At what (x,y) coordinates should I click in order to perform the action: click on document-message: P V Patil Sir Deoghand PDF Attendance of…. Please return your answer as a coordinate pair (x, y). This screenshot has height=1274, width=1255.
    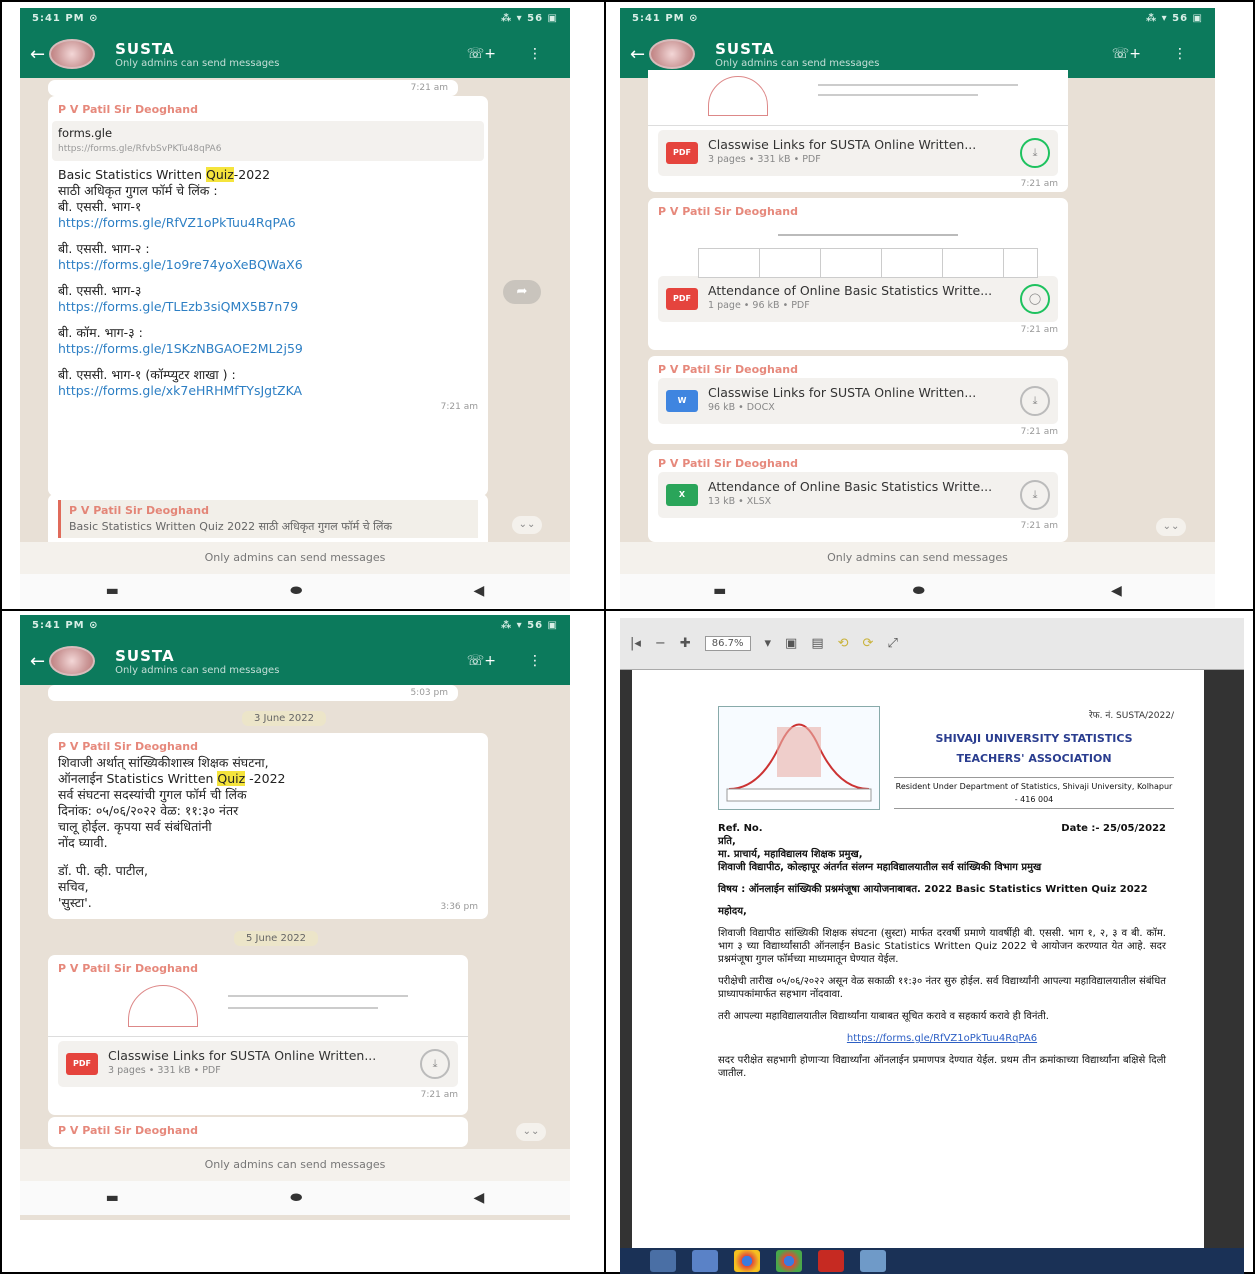
    Looking at the image, I should click on (858, 274).